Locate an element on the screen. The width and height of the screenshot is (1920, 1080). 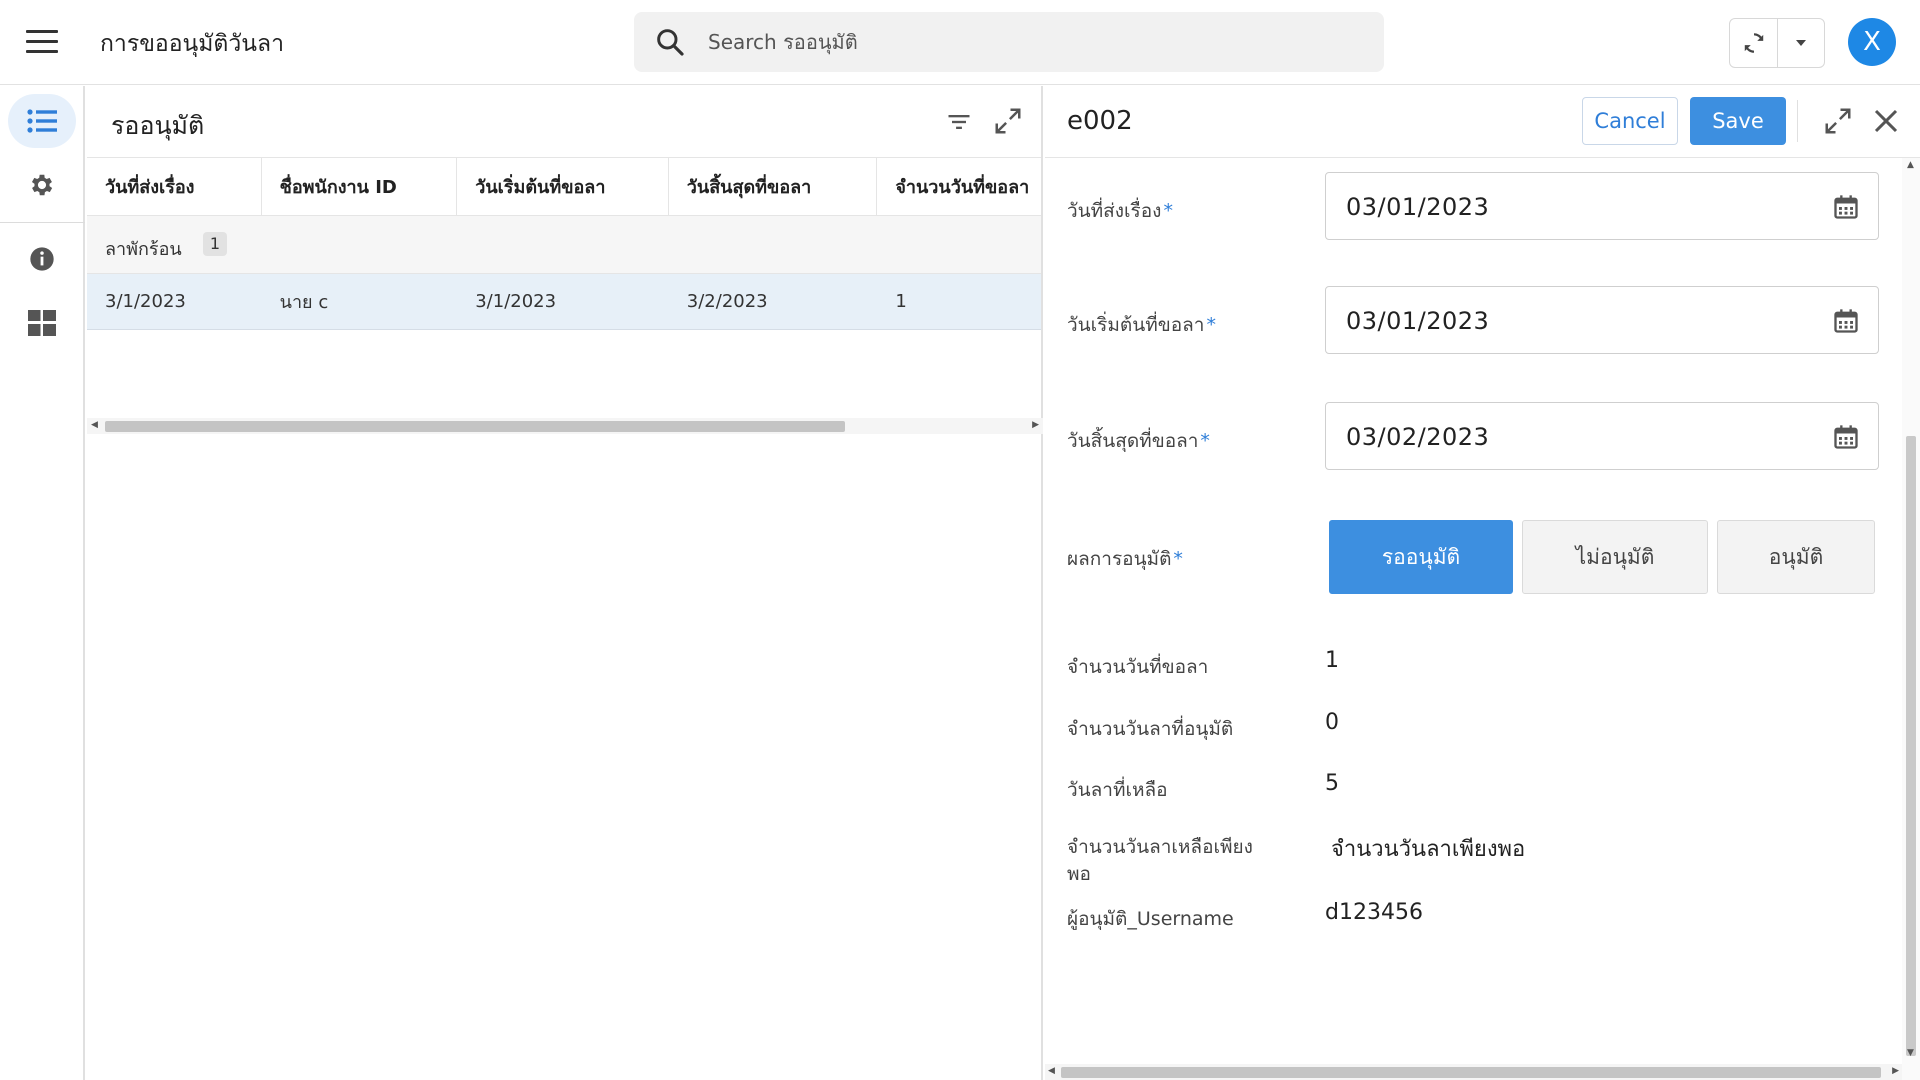
end-date-field: 03/02/2023 is located at coordinates (1602, 436).